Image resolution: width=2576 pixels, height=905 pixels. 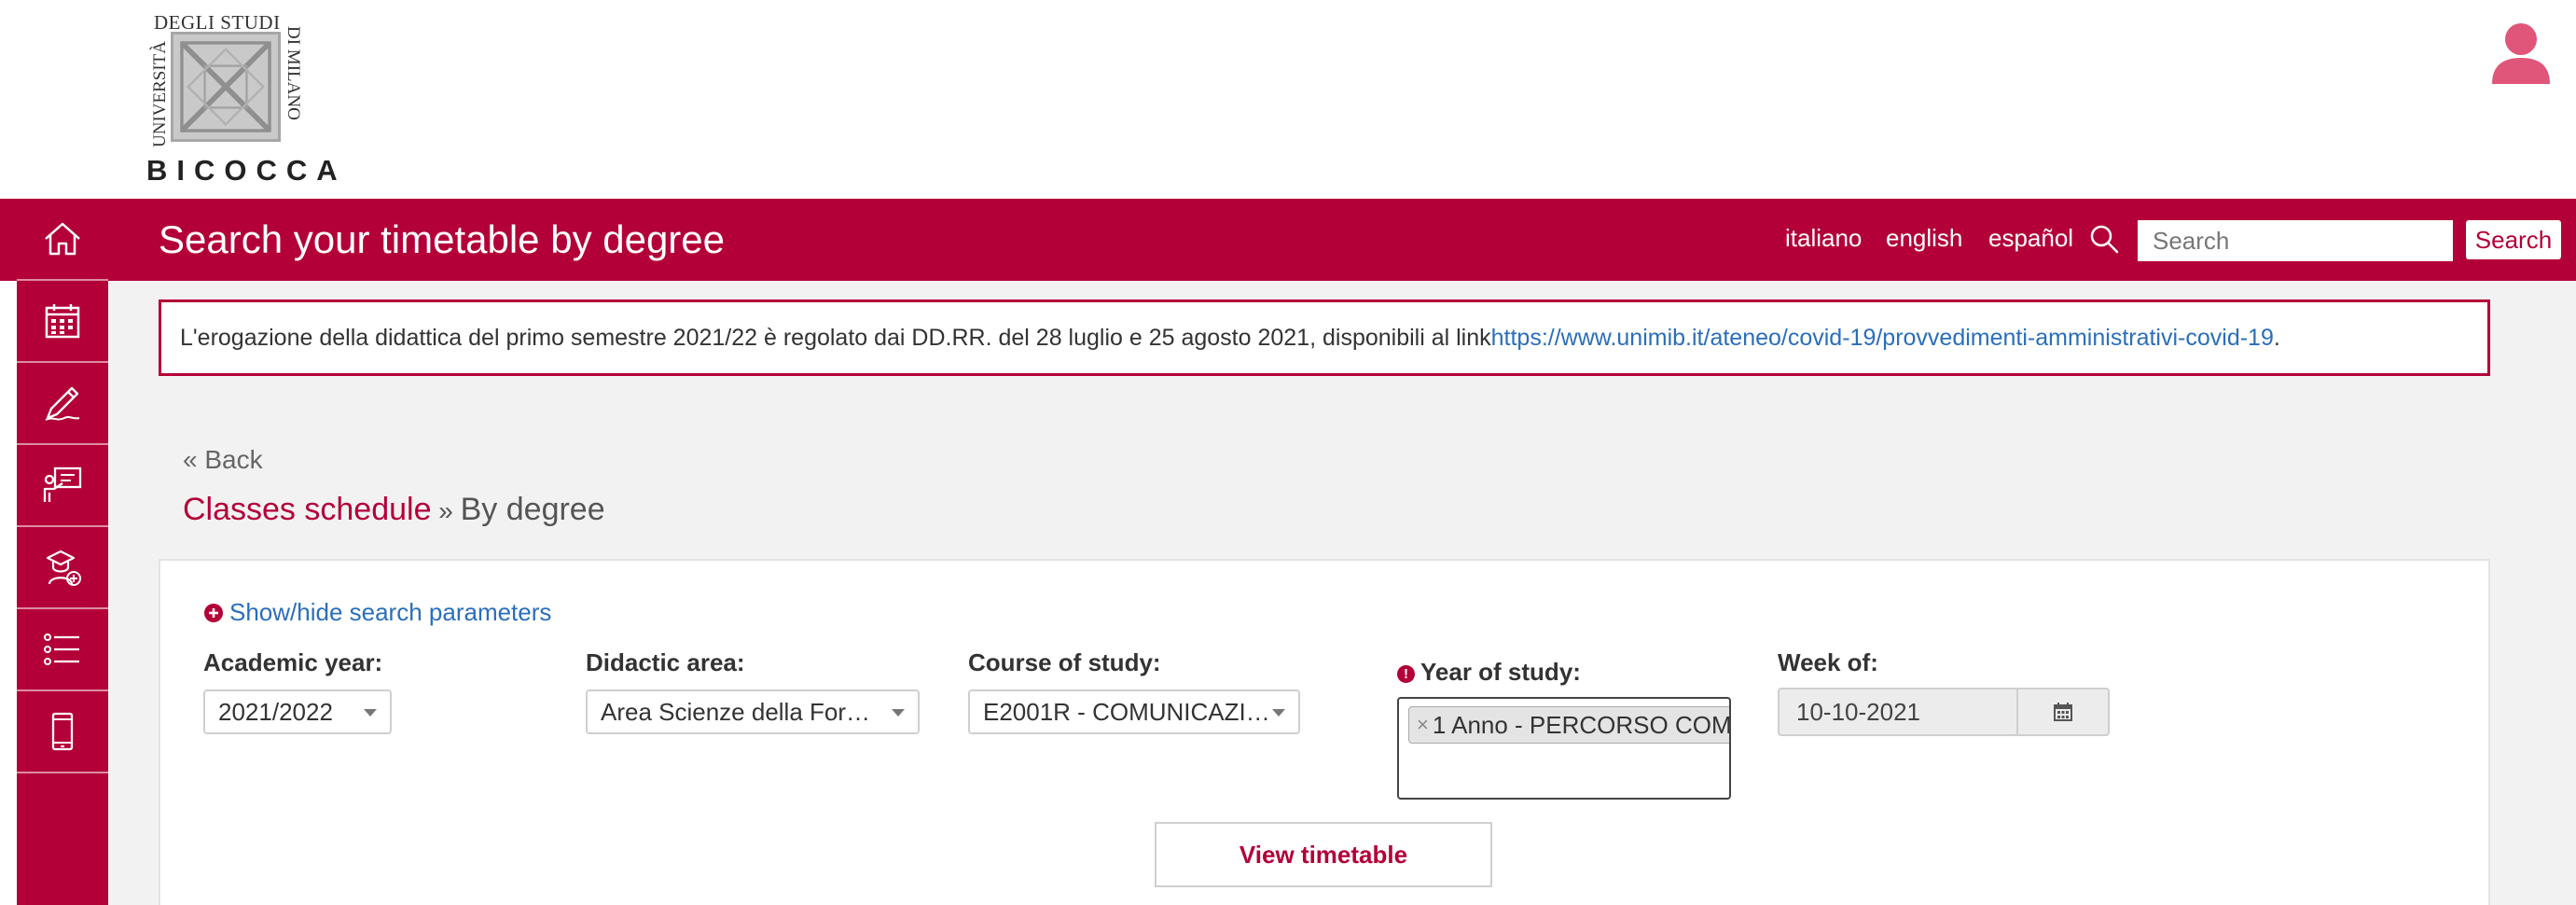 I want to click on year-of-study-label: ! Year of study:, so click(x=1489, y=672).